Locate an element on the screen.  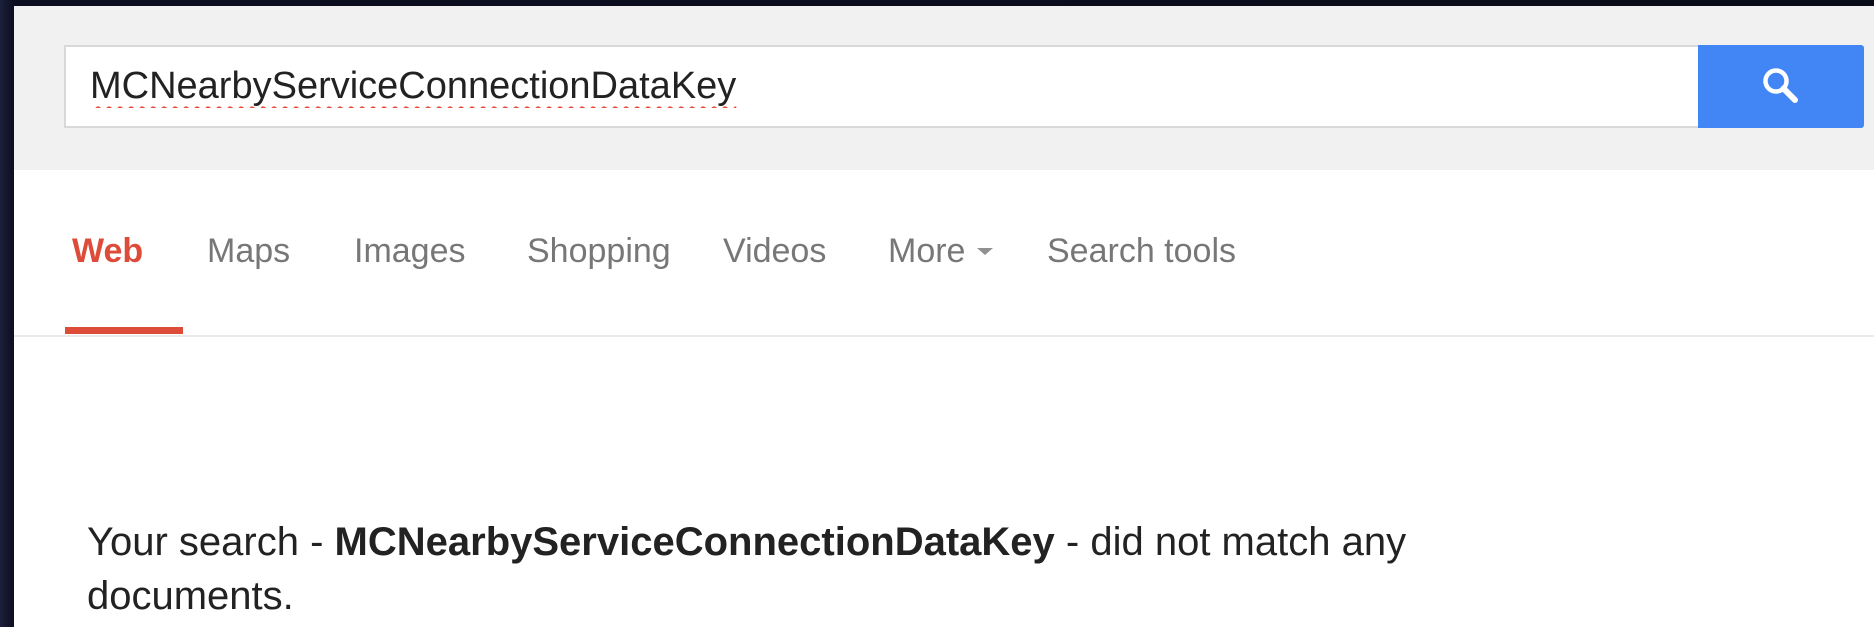
magnifier-icon is located at coordinates (1780, 85).